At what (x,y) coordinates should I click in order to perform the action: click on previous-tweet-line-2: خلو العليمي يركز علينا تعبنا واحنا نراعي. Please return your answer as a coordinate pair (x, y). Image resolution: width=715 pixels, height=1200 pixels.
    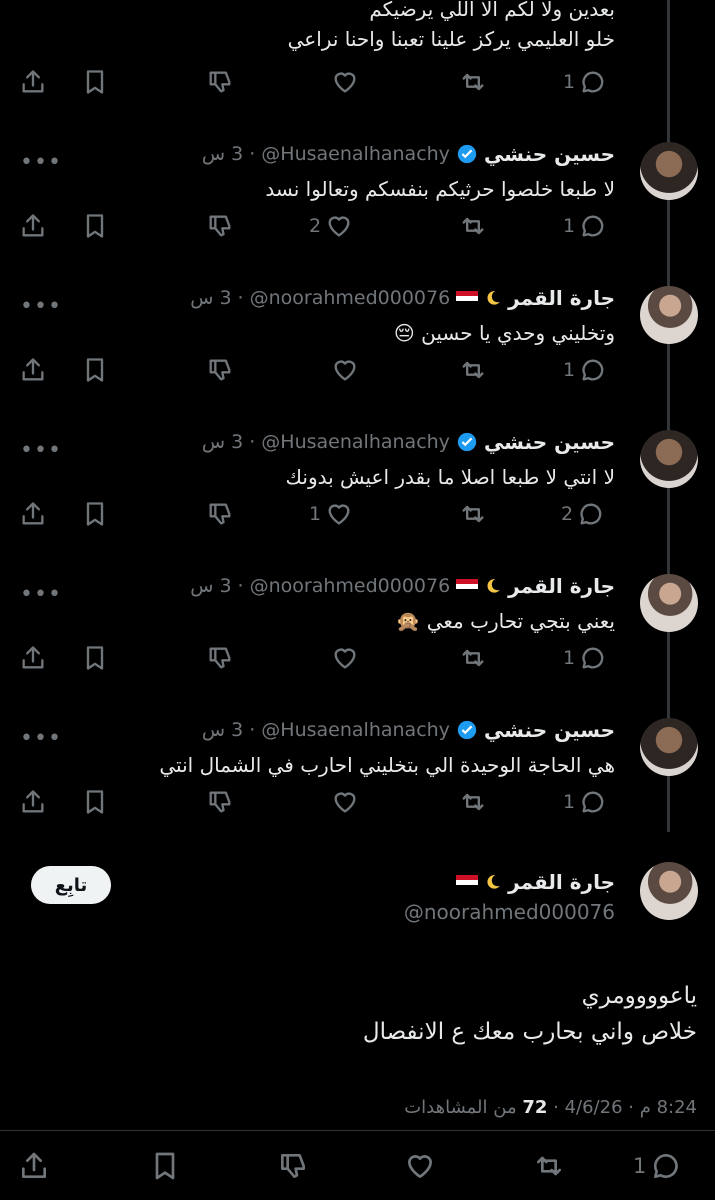
    Looking at the image, I should click on (451, 39).